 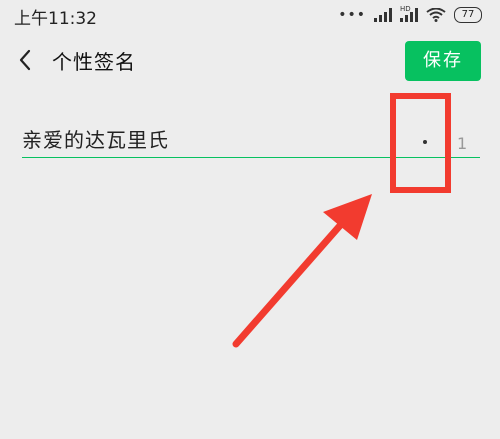 I want to click on annotation-arrow-icon, so click(x=302, y=271).